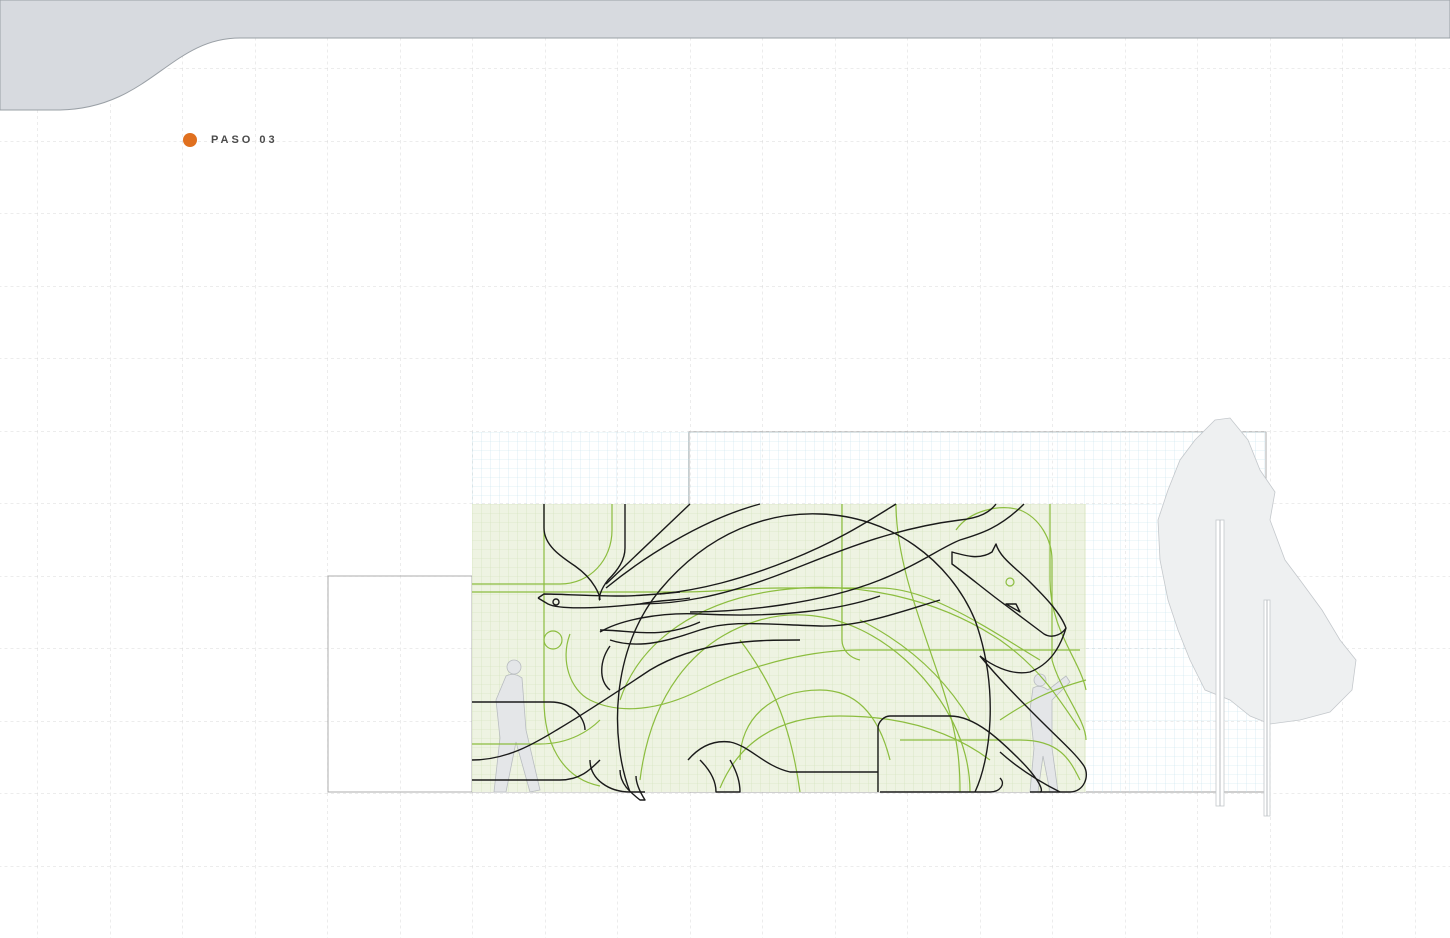 The image size is (1450, 938). What do you see at coordinates (244, 140) in the screenshot?
I see `step-label: PASO 03` at bounding box center [244, 140].